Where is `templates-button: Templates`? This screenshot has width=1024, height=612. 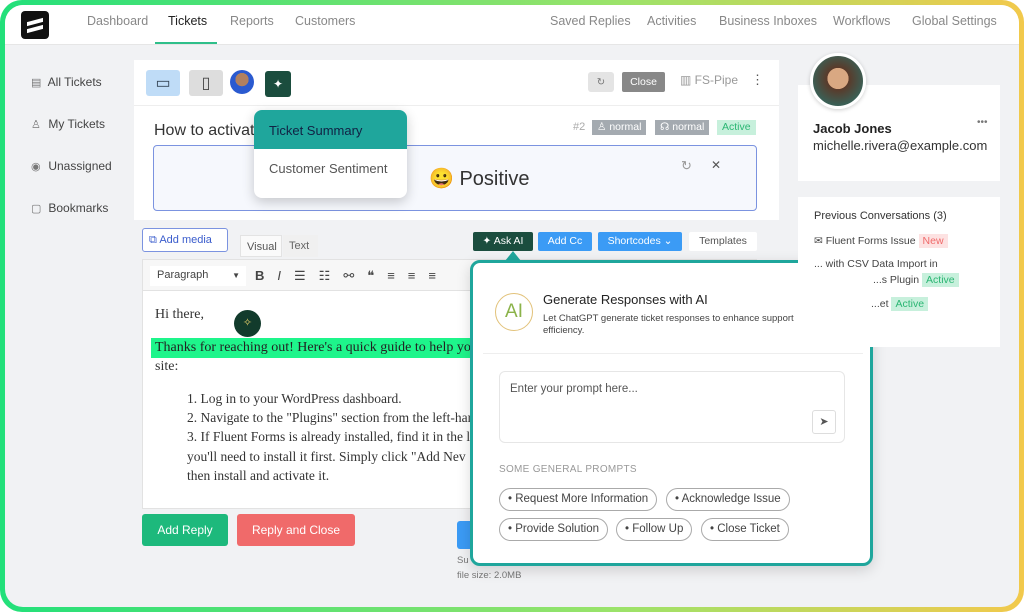
templates-button: Templates is located at coordinates (723, 241).